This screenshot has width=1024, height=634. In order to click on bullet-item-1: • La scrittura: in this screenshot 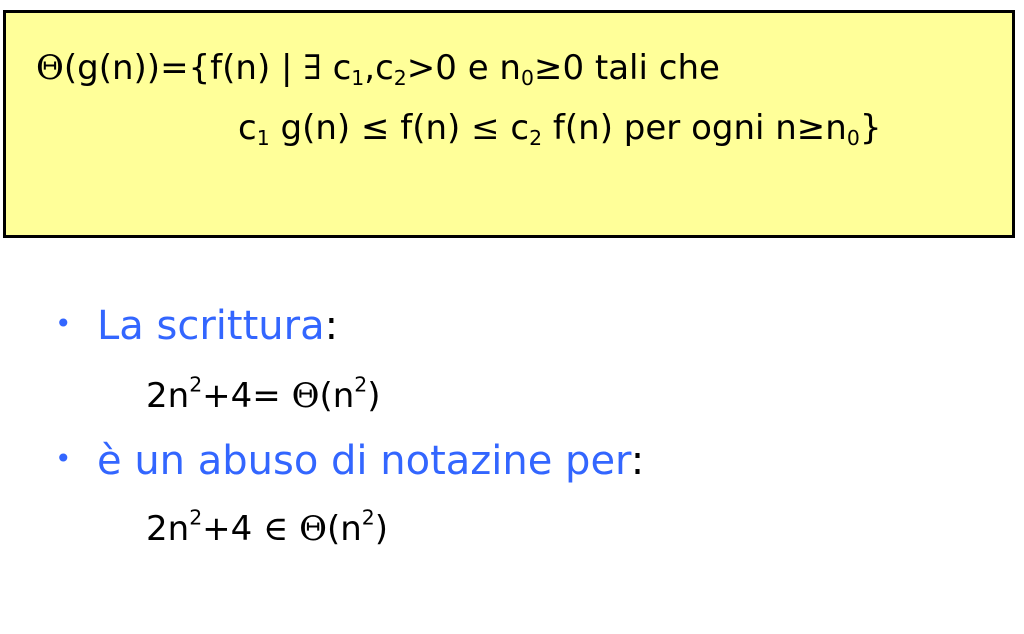, I will do `click(197, 326)`.